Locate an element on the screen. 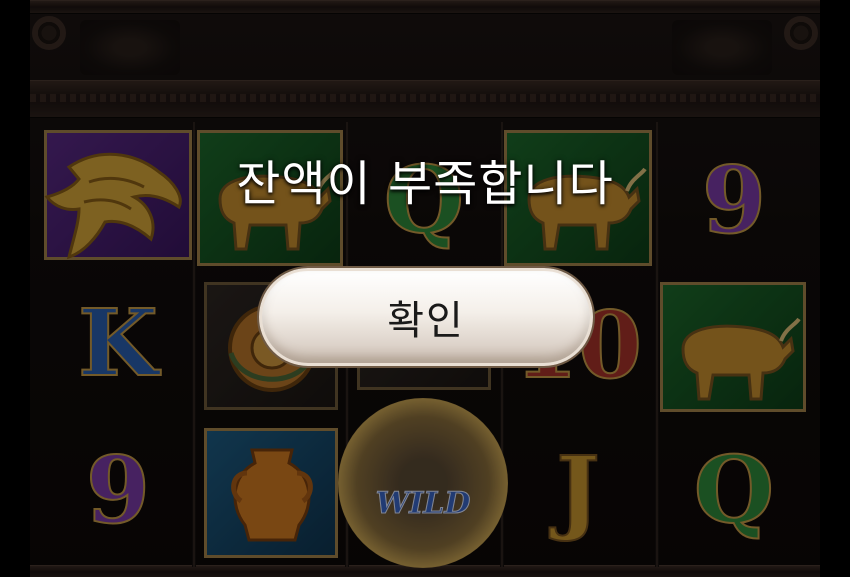 The width and height of the screenshot is (850, 577). right-letterbox is located at coordinates (835, 288).